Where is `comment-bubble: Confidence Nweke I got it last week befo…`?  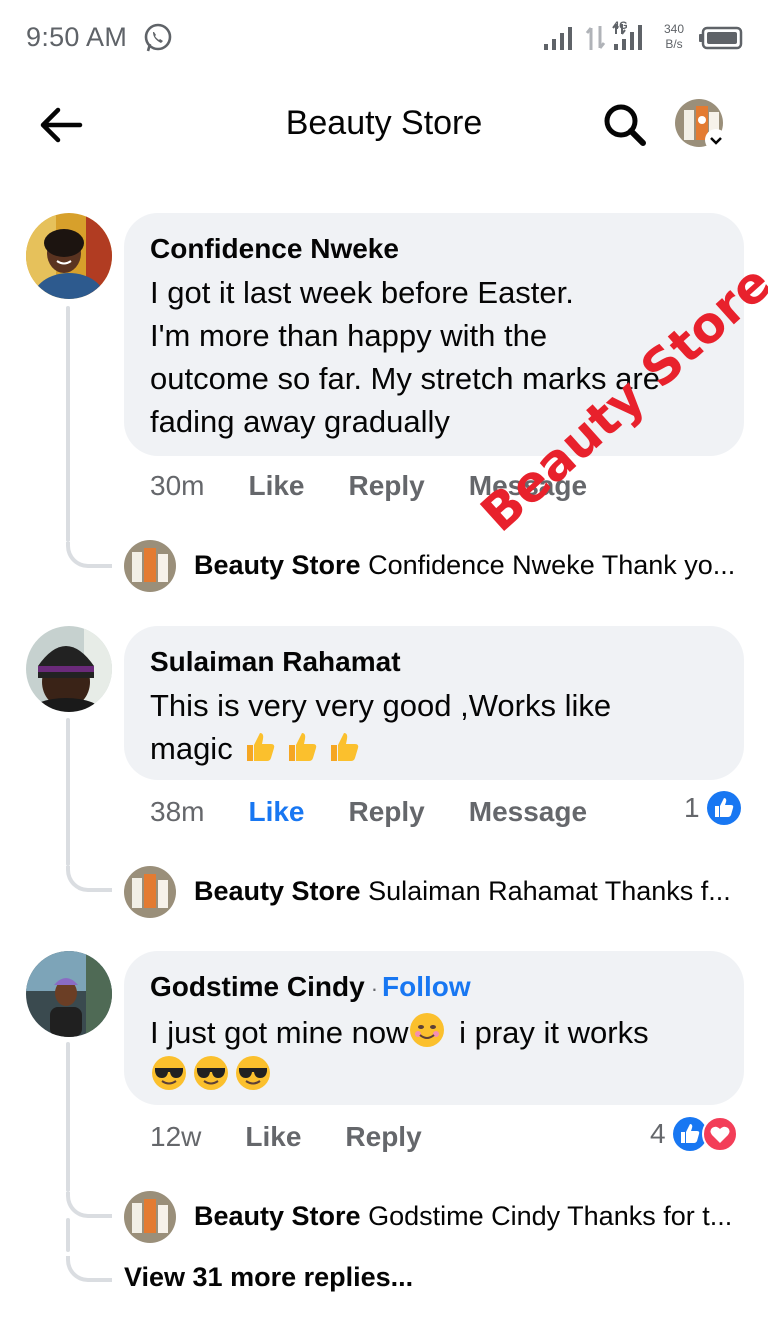 comment-bubble: Confidence Nweke I got it last week befo… is located at coordinates (434, 334).